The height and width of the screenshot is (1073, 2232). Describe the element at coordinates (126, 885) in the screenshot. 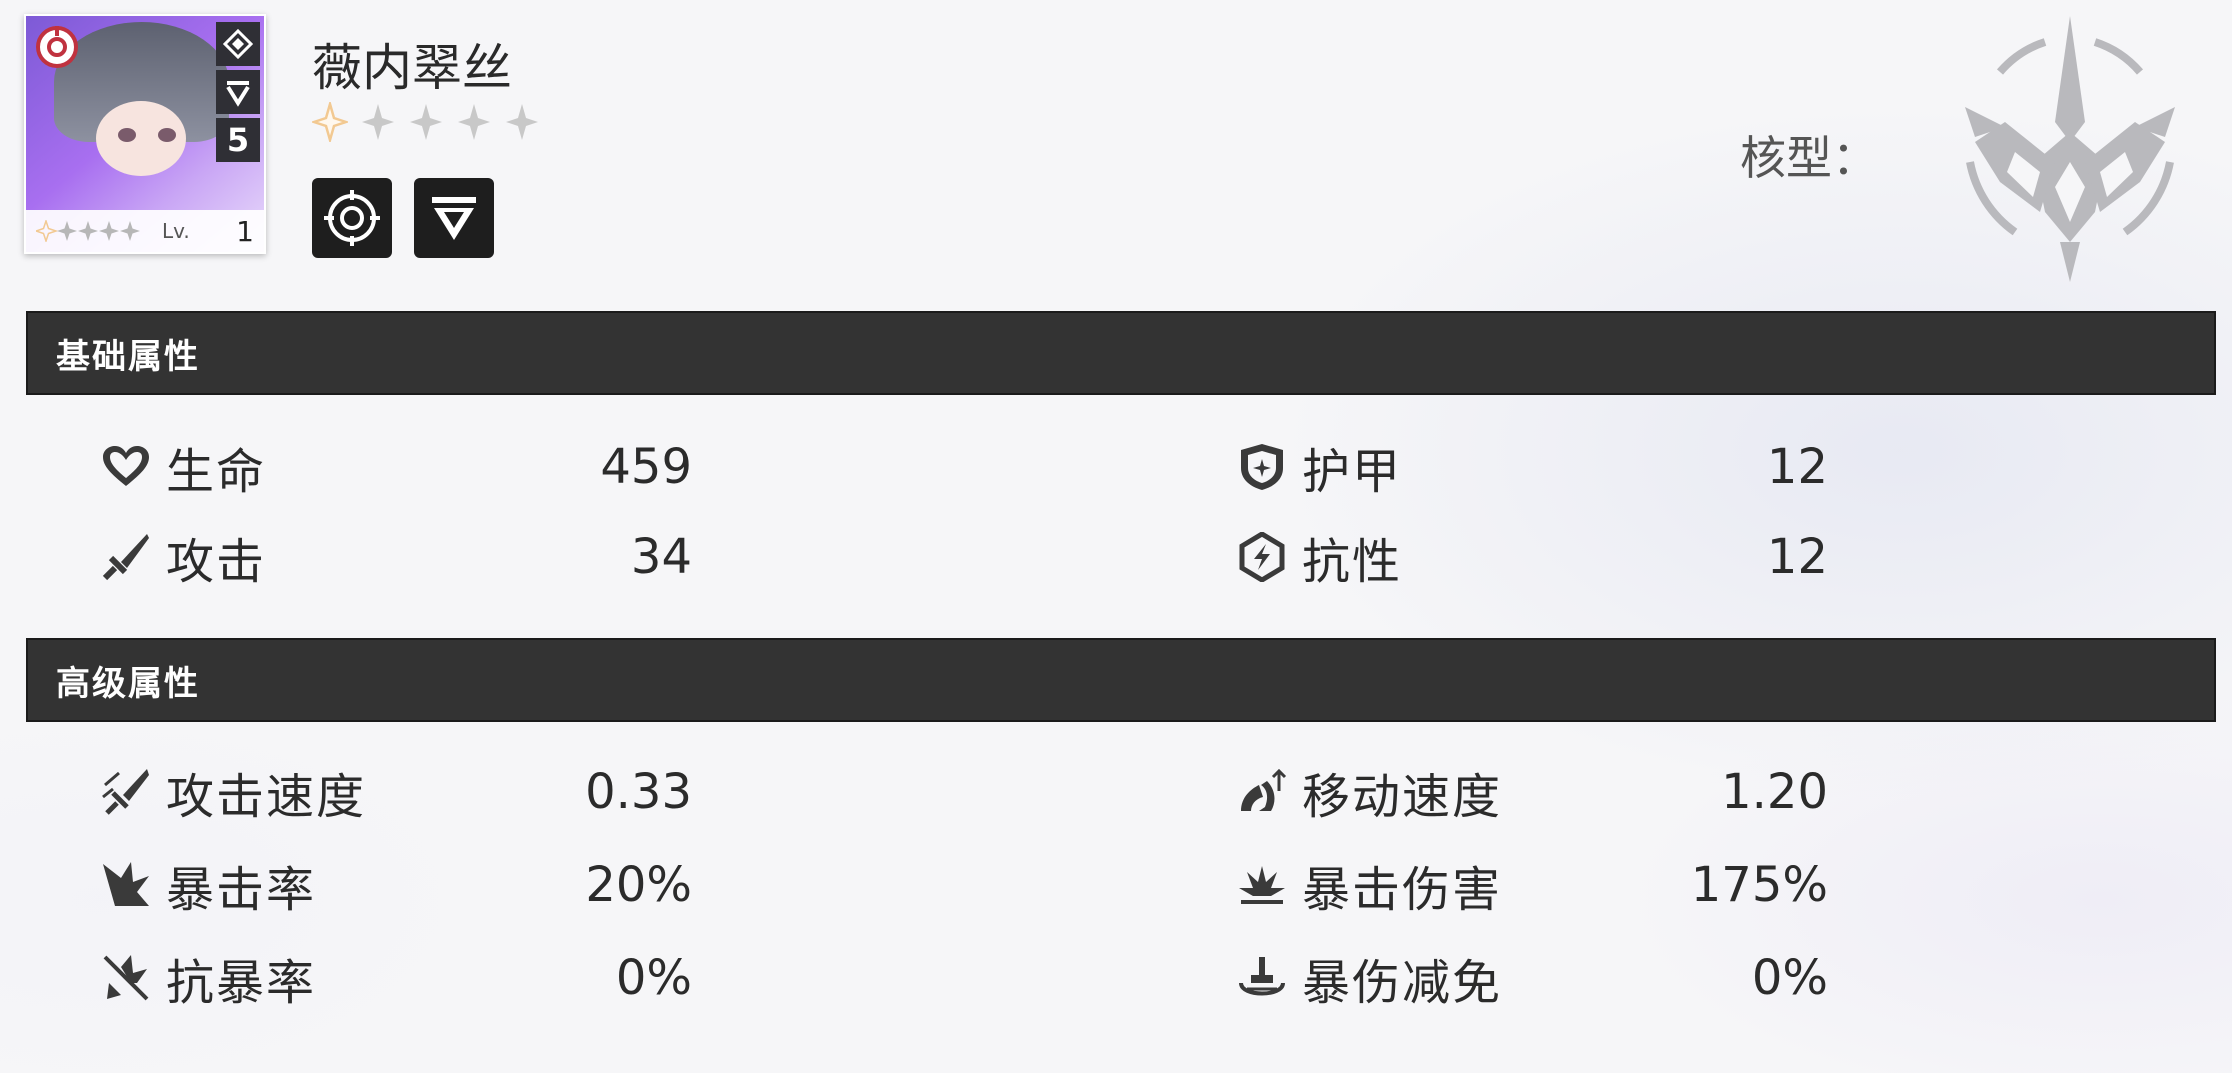

I see `crit-rate-icon` at that location.